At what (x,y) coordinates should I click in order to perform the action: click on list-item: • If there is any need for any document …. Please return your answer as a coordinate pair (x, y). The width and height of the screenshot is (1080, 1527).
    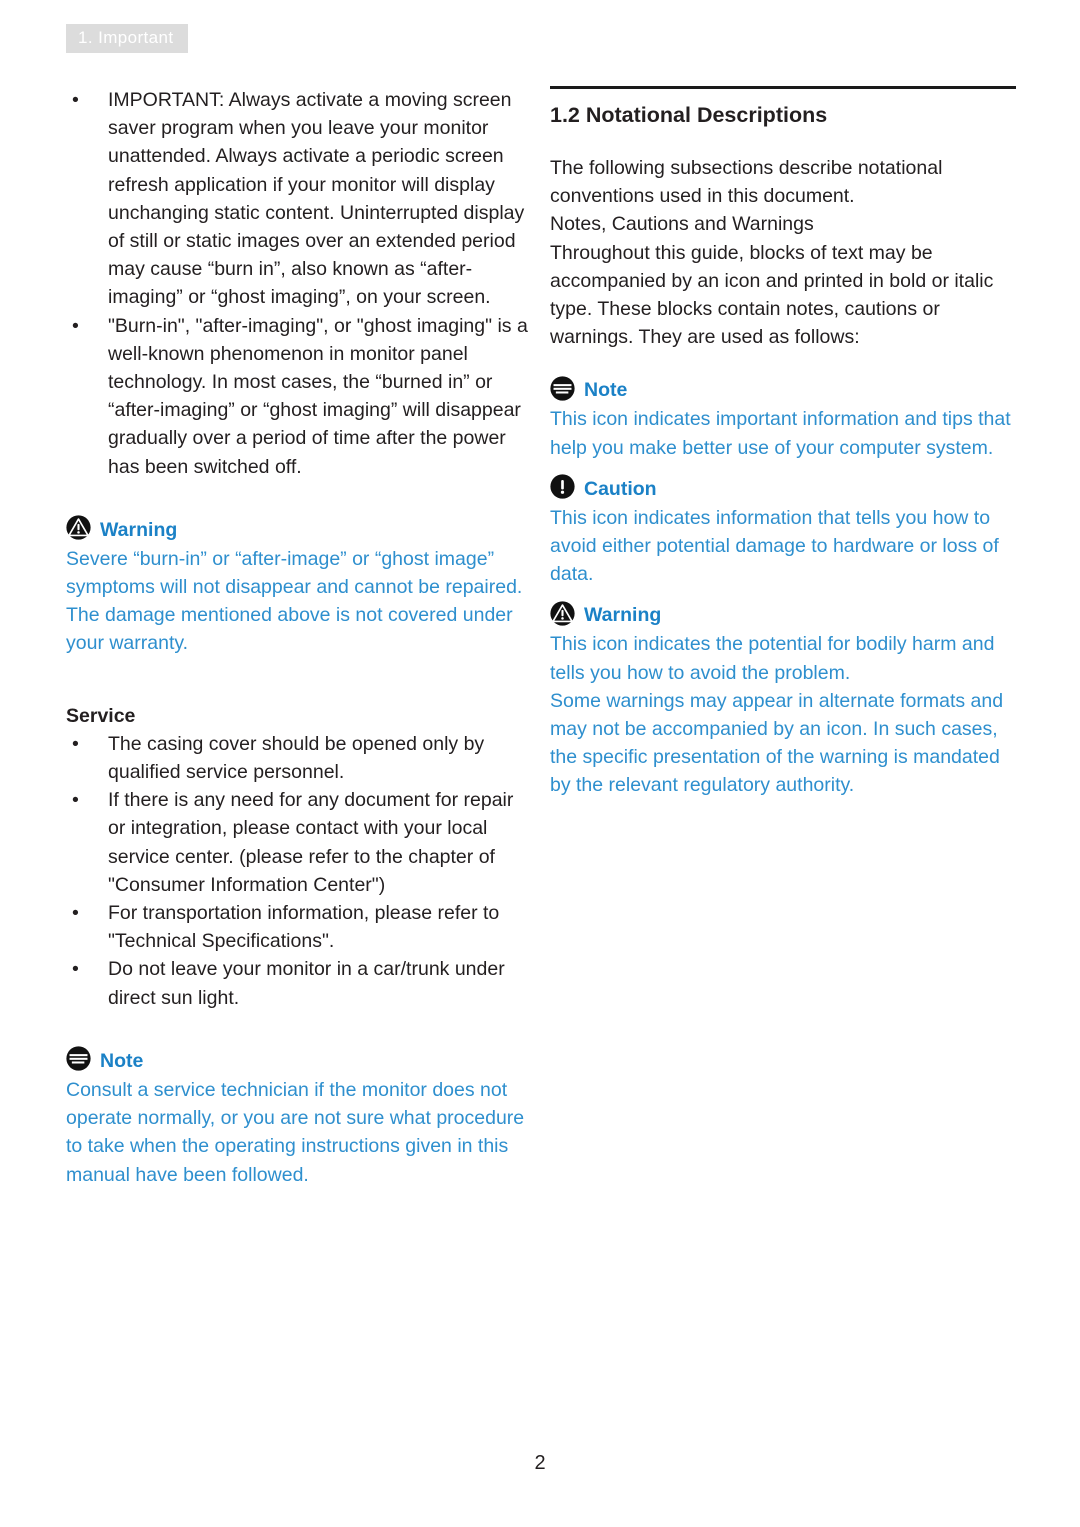
    Looking at the image, I should click on (301, 842).